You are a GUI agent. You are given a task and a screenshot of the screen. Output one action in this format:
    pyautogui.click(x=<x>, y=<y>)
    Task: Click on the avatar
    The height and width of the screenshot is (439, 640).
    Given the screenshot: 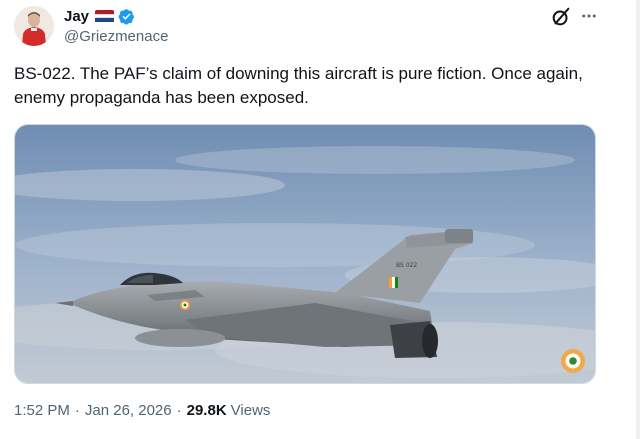 What is the action you would take?
    pyautogui.click(x=34, y=26)
    